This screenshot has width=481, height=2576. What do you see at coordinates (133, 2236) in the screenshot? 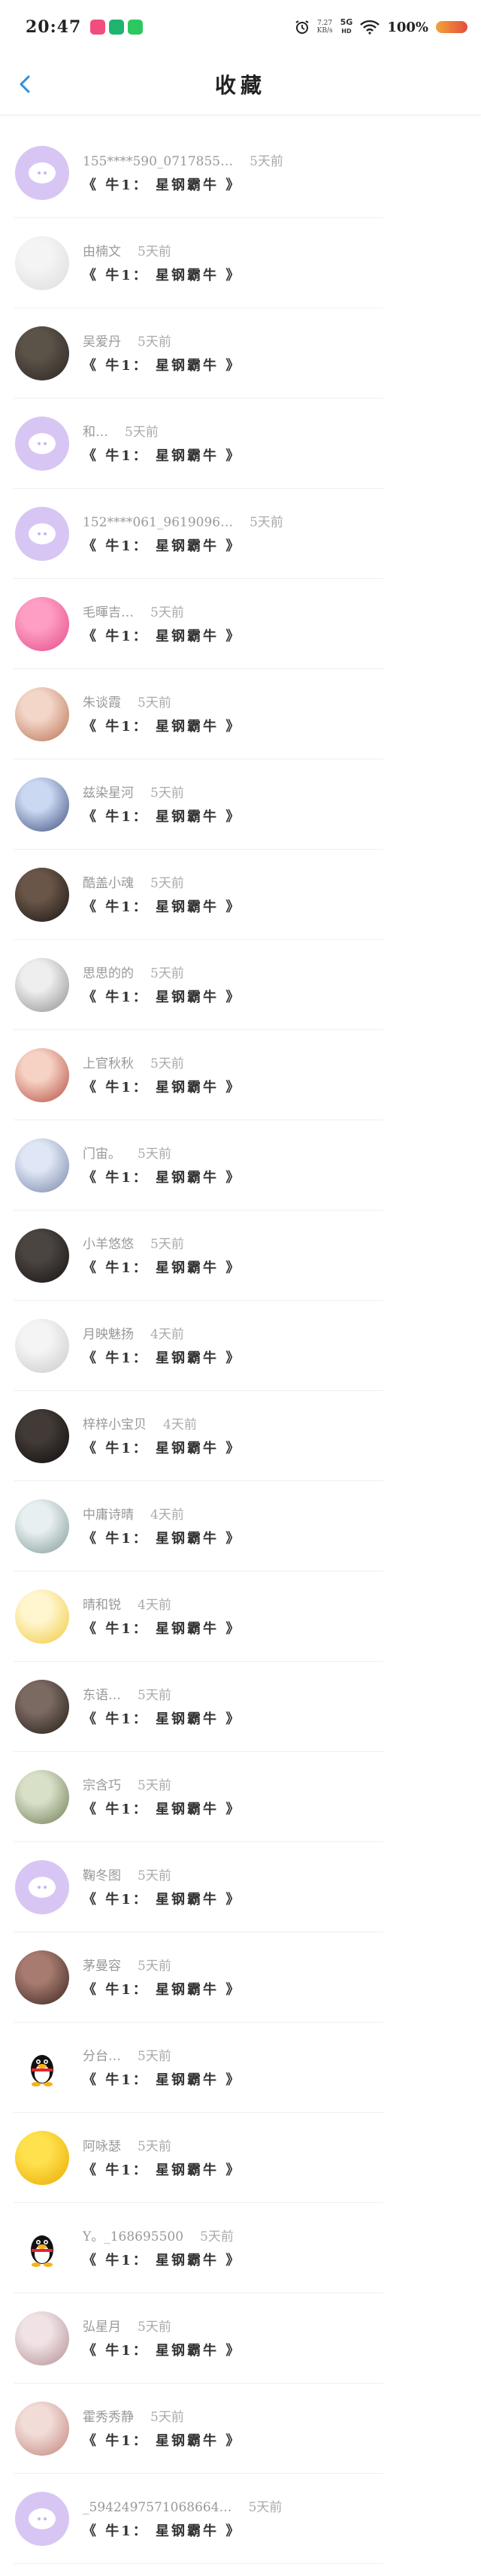
I see `author-name: Y。_168695500` at bounding box center [133, 2236].